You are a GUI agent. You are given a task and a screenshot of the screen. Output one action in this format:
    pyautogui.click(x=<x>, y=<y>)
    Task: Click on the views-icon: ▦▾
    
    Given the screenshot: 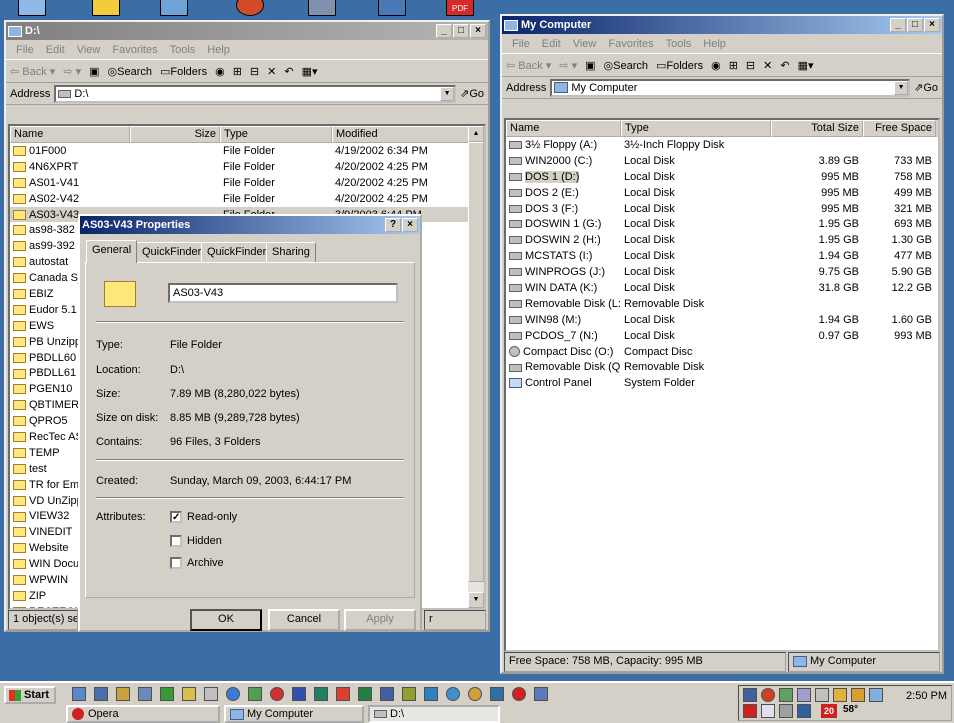 What is the action you would take?
    pyautogui.click(x=806, y=65)
    